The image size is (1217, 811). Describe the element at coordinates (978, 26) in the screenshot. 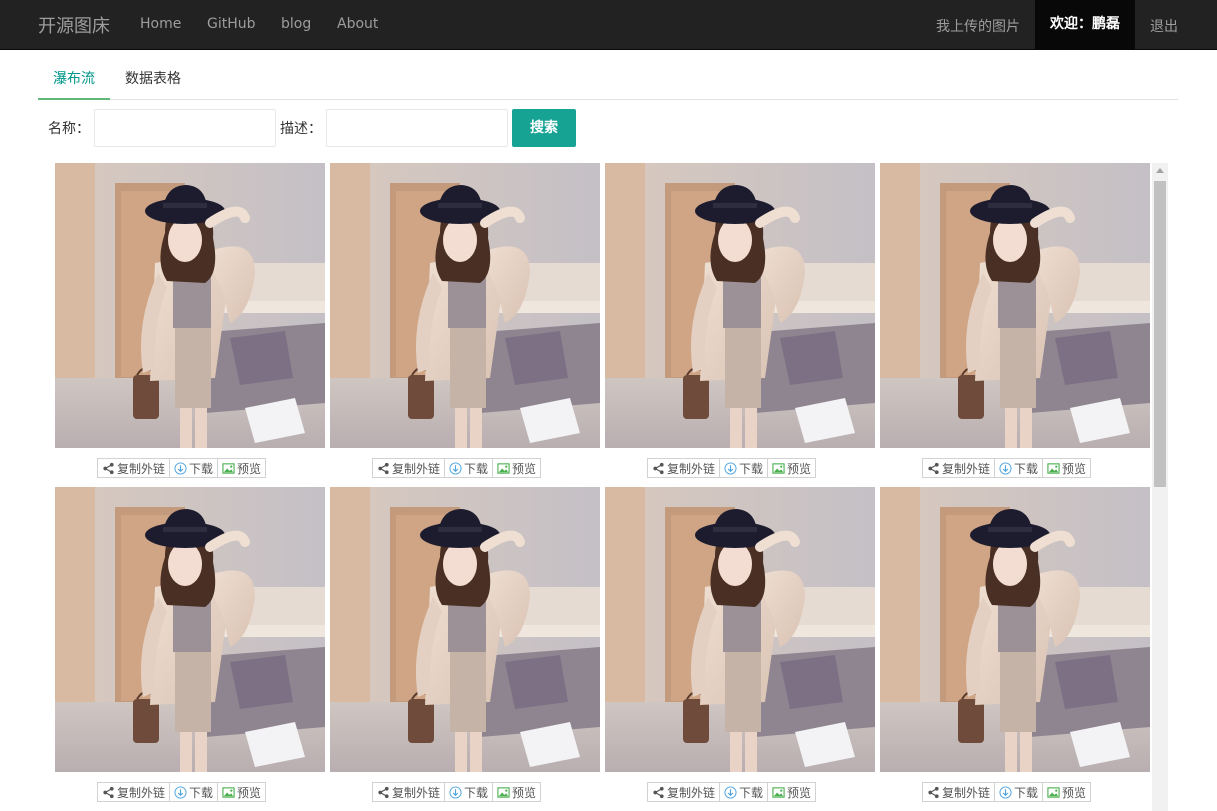

I see `nav-link-my-images: 我上传的图片` at that location.